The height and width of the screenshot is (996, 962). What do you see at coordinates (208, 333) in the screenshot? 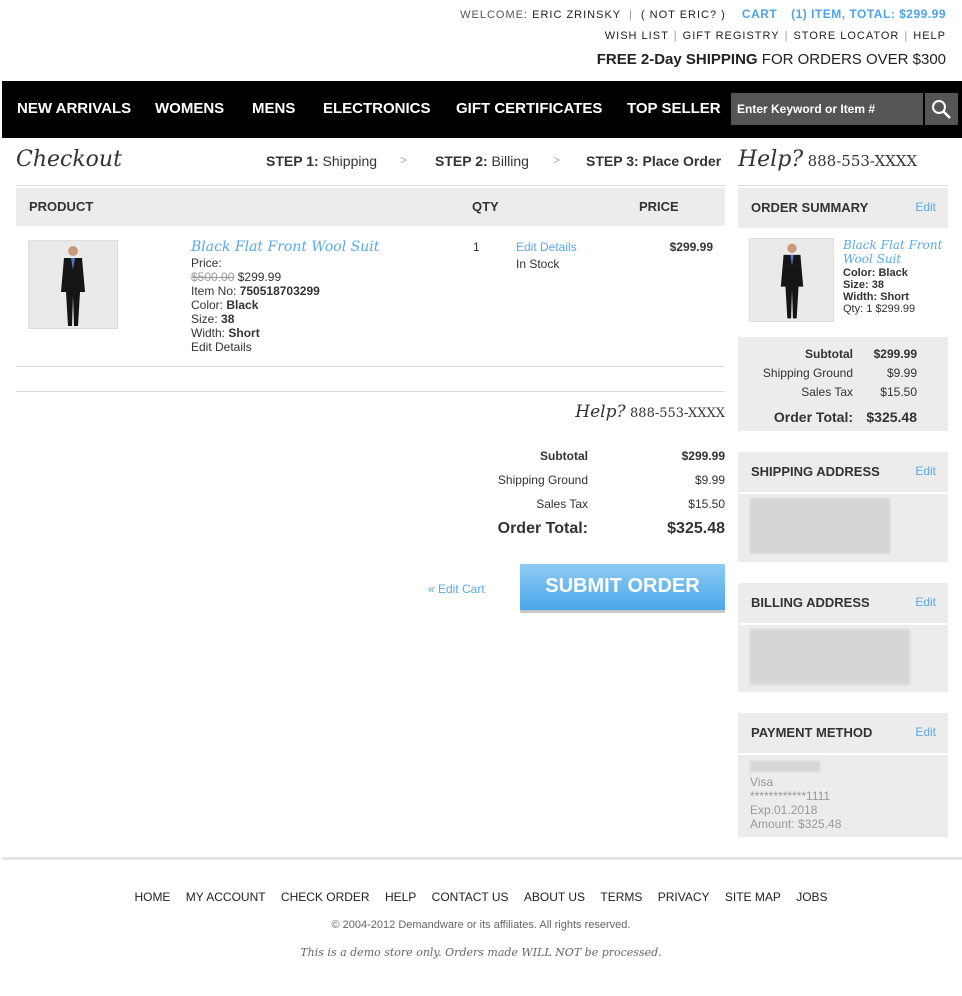
I see `width-label: Width:` at bounding box center [208, 333].